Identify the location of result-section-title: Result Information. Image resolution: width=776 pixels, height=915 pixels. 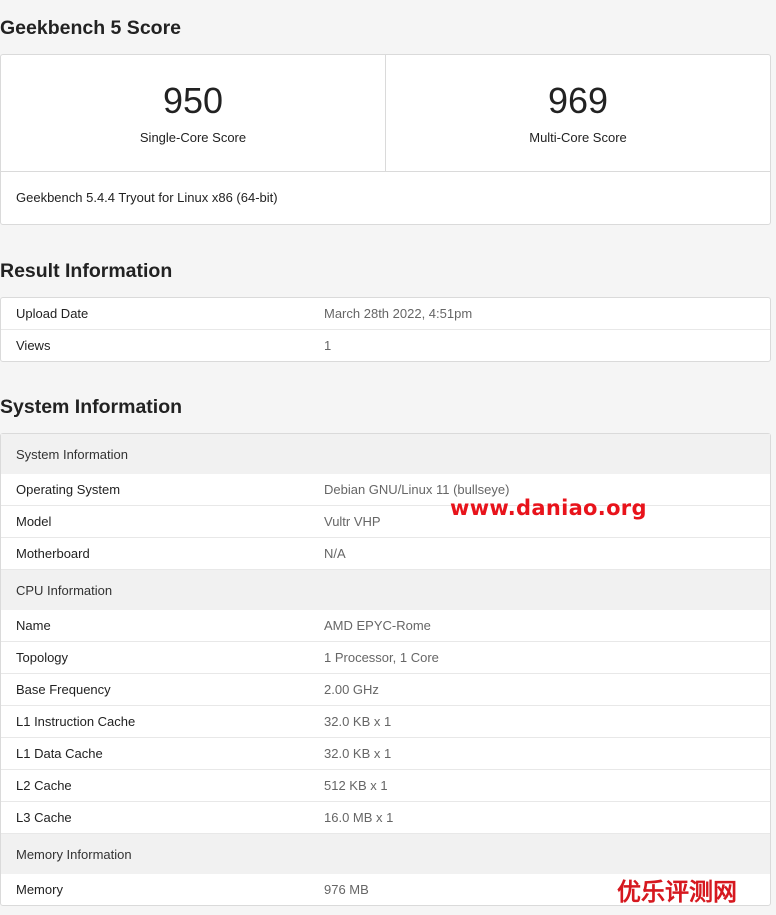
(86, 271).